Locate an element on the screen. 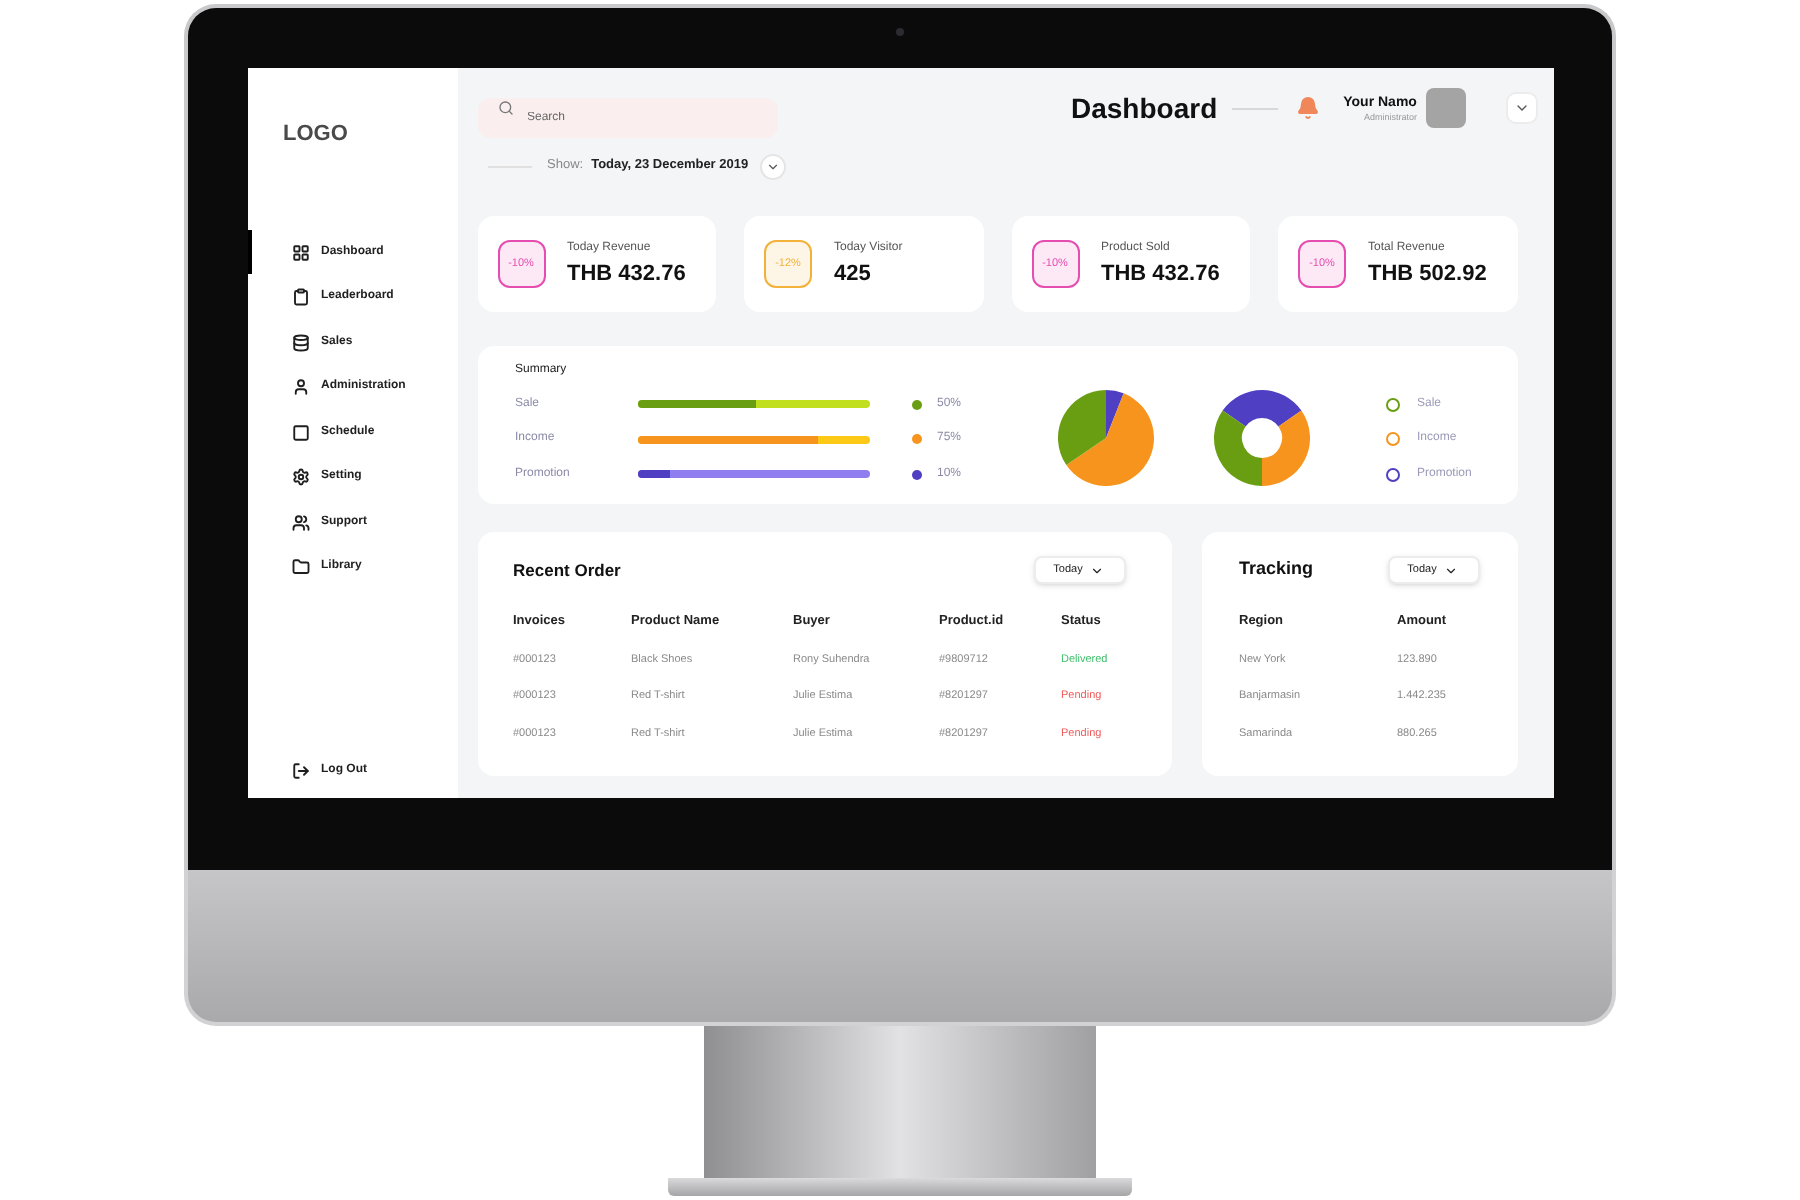 The width and height of the screenshot is (1800, 1200). stat-value: THB 502.92 is located at coordinates (1427, 275).